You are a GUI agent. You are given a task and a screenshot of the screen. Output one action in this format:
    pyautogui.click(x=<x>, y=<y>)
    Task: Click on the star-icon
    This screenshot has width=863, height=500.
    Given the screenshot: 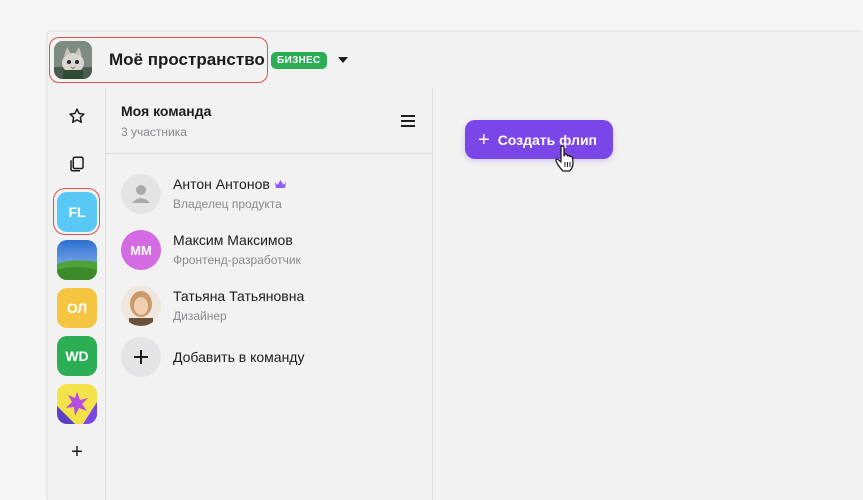 What is the action you would take?
    pyautogui.click(x=77, y=116)
    